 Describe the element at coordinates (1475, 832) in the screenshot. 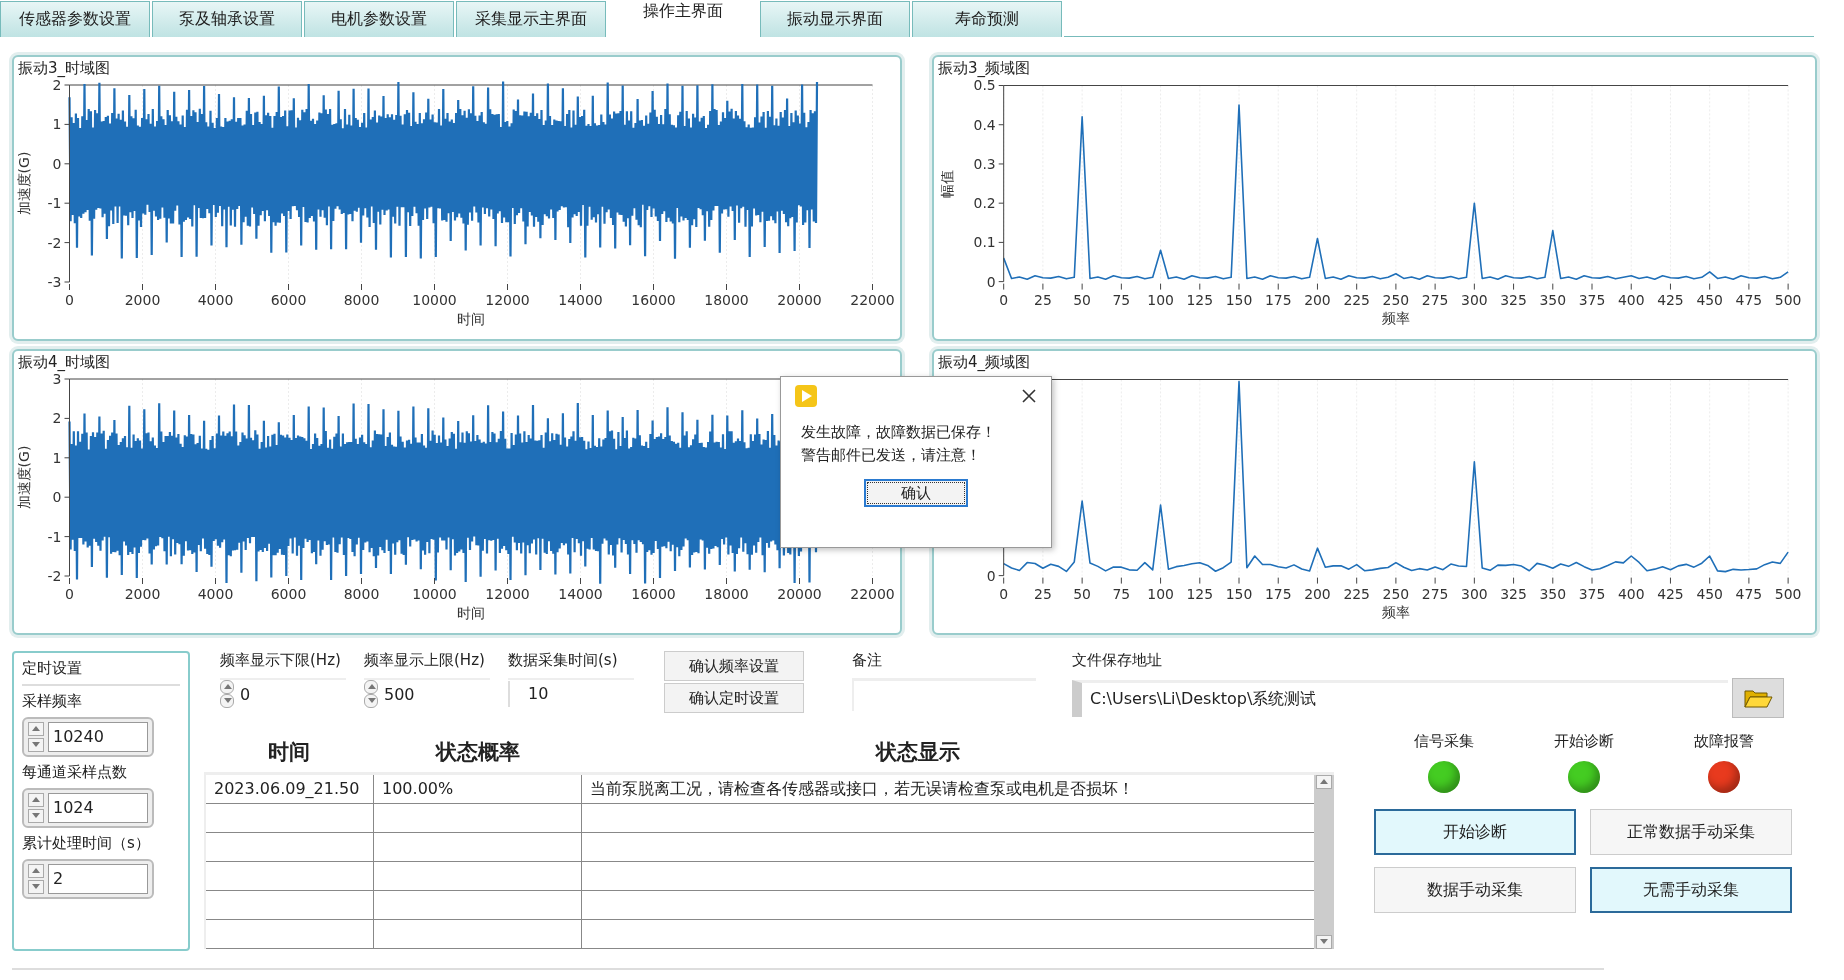

I see `action-button: 开始诊断` at that location.